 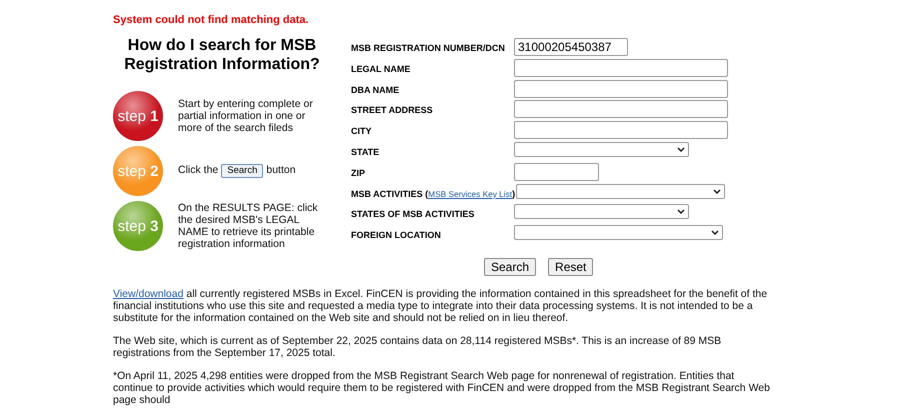 What do you see at coordinates (138, 116) in the screenshot?
I see `step-badge: step 1` at bounding box center [138, 116].